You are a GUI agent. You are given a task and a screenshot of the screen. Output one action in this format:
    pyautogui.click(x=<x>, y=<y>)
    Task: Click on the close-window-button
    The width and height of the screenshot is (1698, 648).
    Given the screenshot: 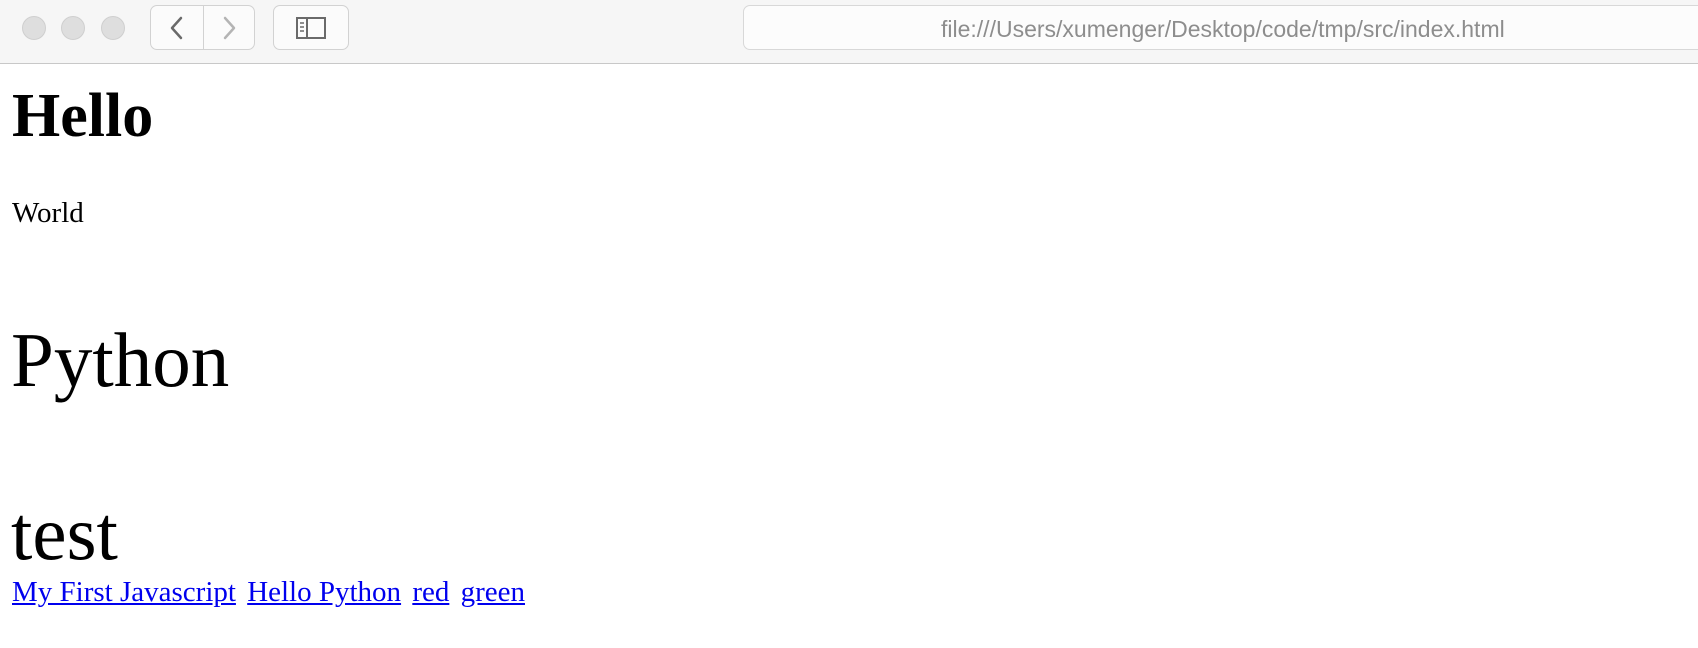 What is the action you would take?
    pyautogui.click(x=34, y=28)
    